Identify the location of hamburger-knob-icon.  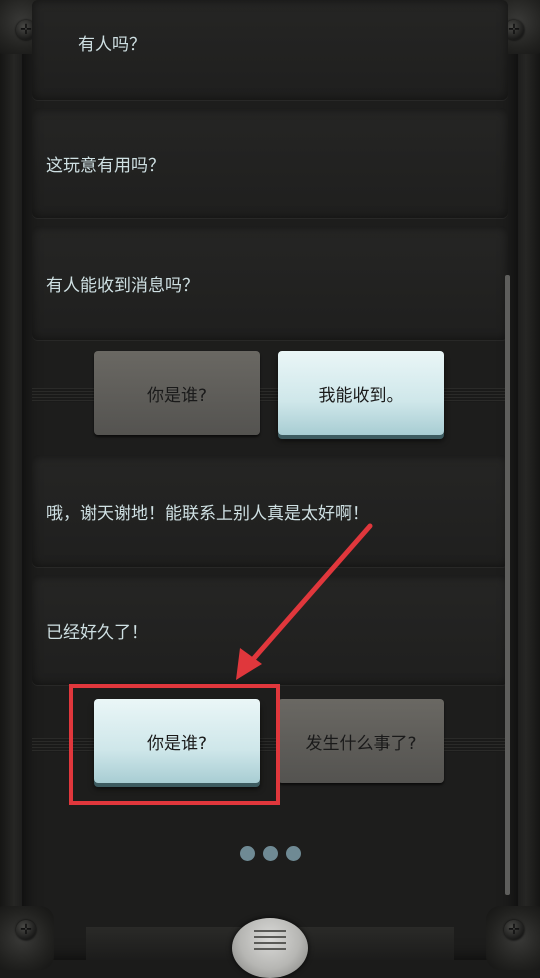
(270, 948).